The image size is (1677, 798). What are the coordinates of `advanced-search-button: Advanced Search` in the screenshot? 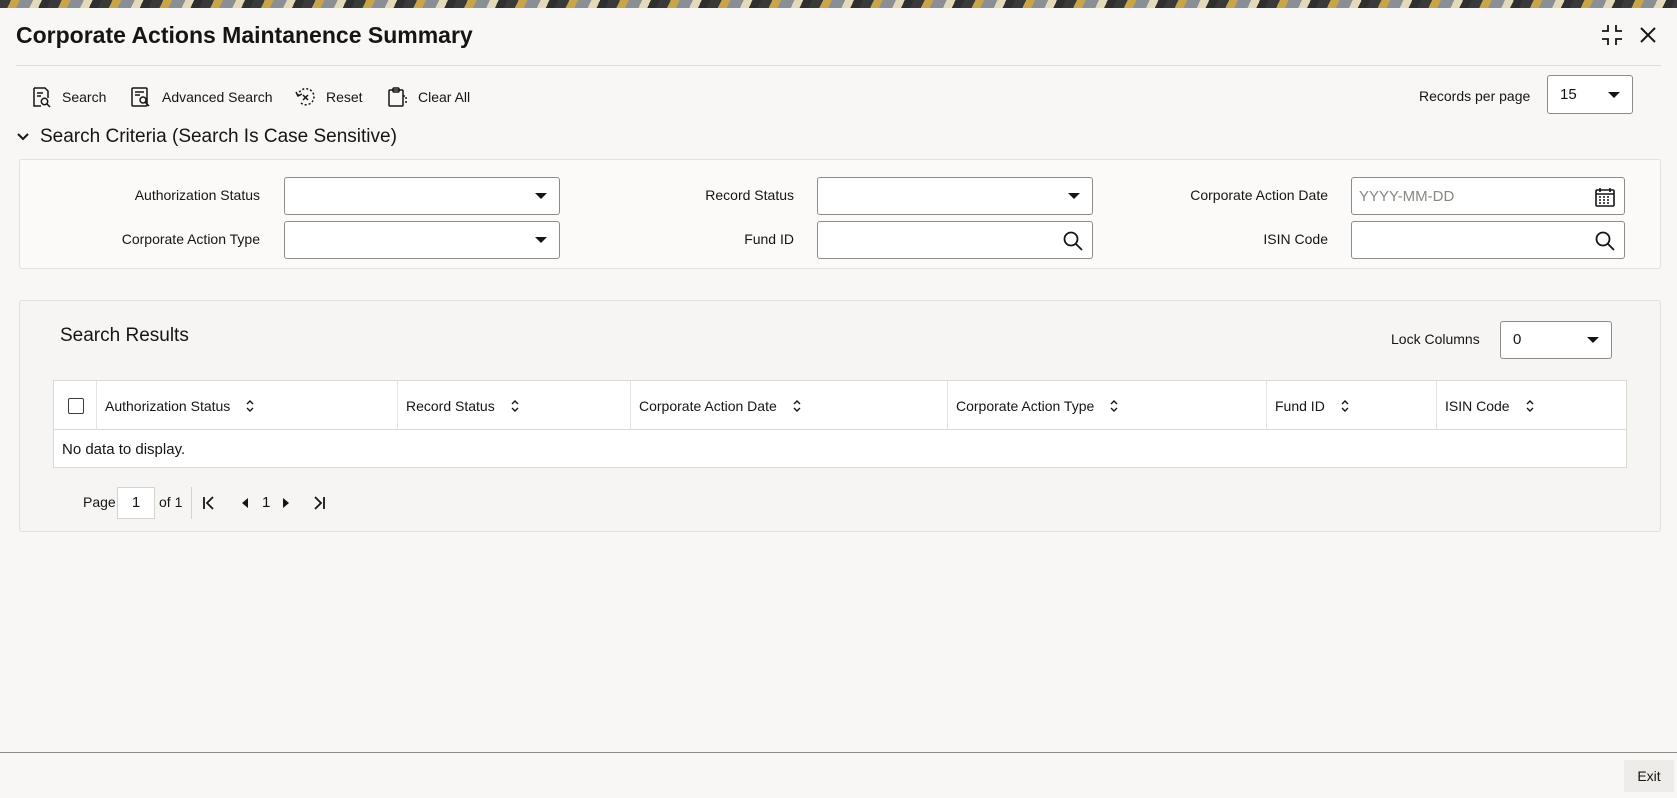 It's located at (201, 97).